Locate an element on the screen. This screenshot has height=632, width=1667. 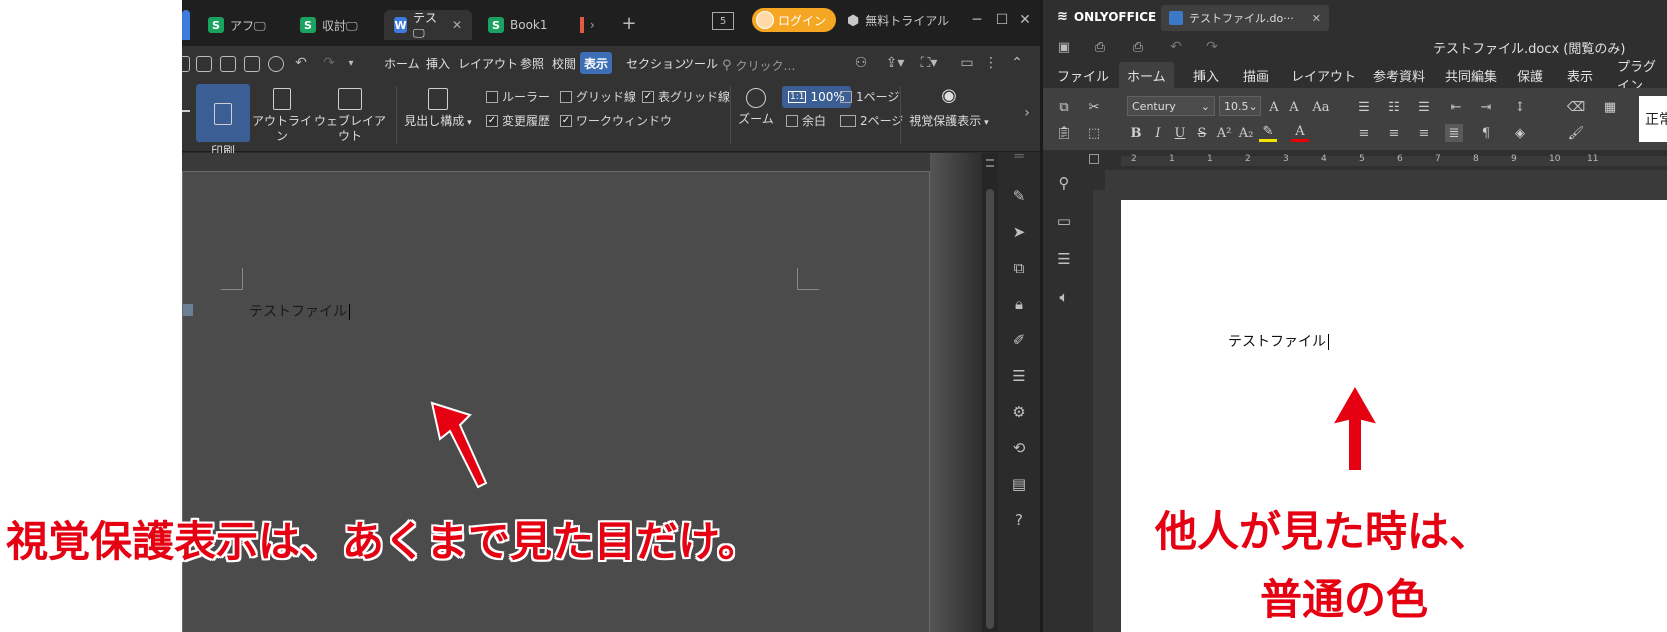
preview-icon is located at coordinates (276, 64).